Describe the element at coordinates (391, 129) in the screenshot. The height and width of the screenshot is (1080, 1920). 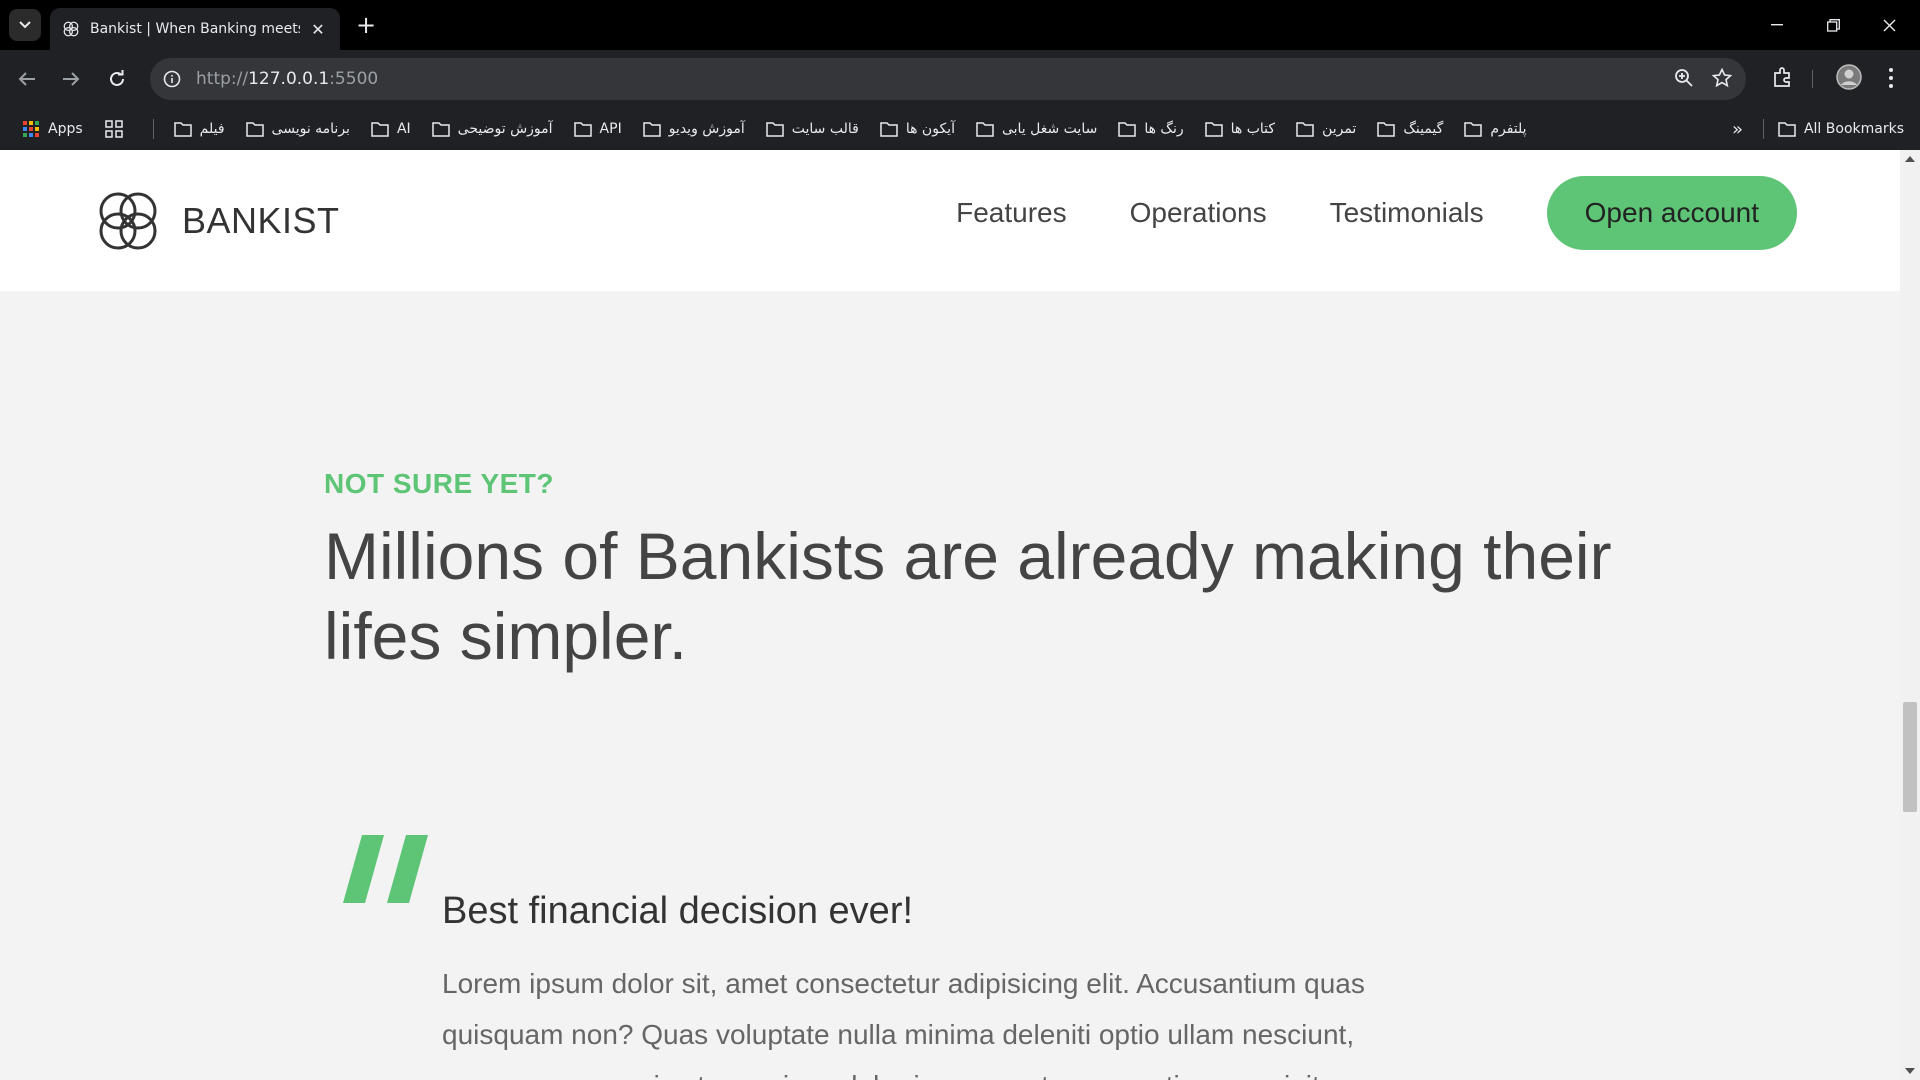
I see `bookmark-folder: AI` at that location.